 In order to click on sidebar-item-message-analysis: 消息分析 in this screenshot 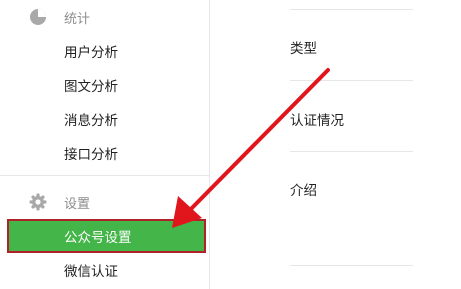, I will do `click(104, 118)`.